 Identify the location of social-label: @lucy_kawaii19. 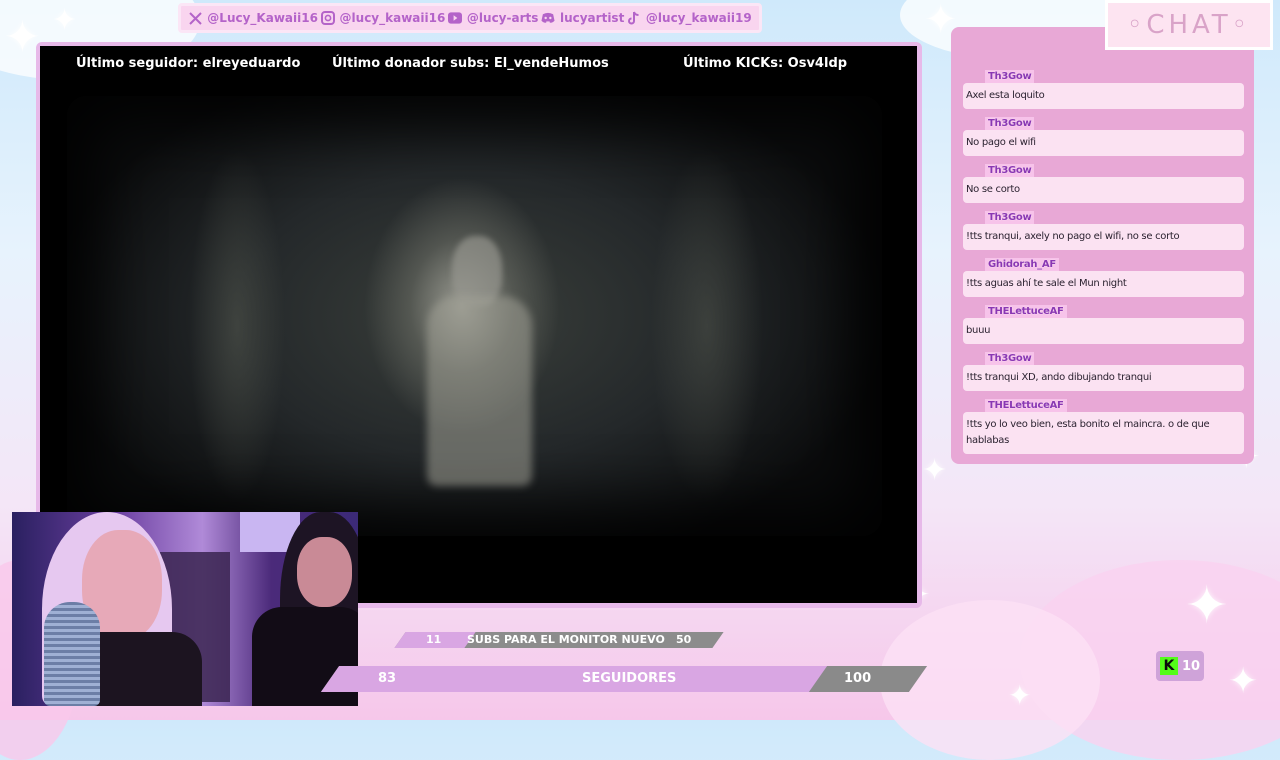
(698, 18).